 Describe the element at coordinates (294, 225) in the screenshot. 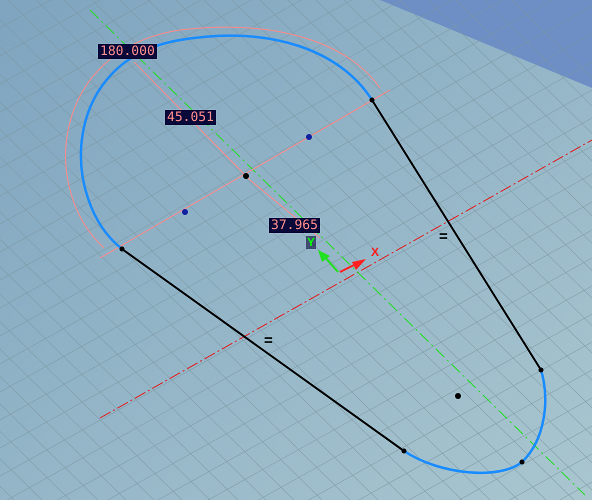

I see `dimension-label: 37.965` at that location.